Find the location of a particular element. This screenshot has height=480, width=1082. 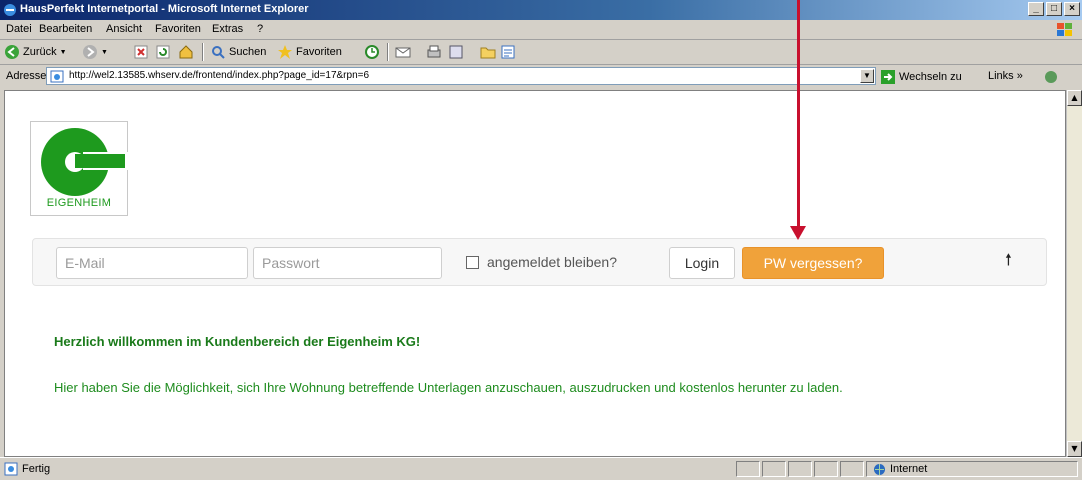

back-label: Zurück is located at coordinates (40, 52).